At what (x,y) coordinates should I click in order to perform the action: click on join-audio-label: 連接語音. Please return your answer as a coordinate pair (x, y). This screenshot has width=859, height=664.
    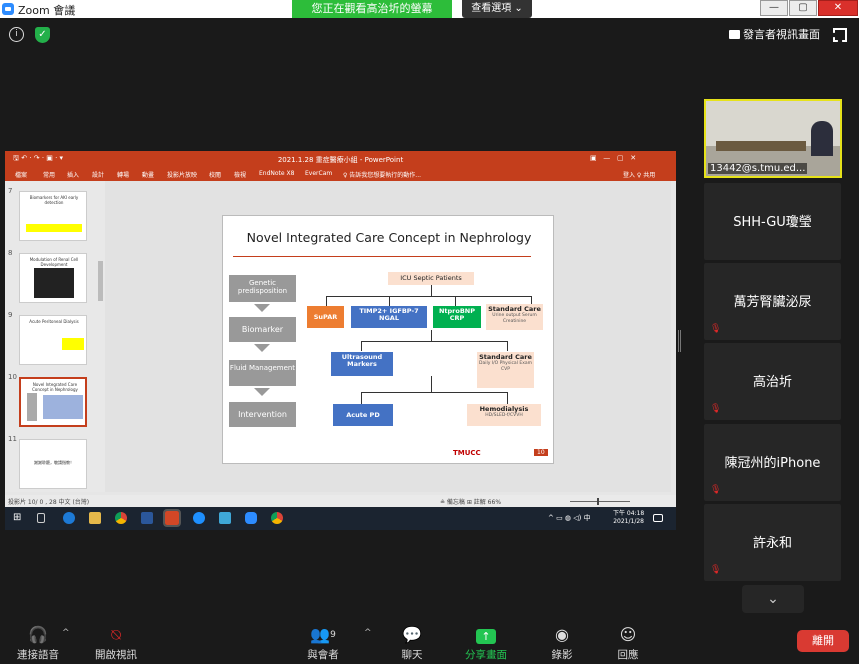
    Looking at the image, I should click on (38, 655).